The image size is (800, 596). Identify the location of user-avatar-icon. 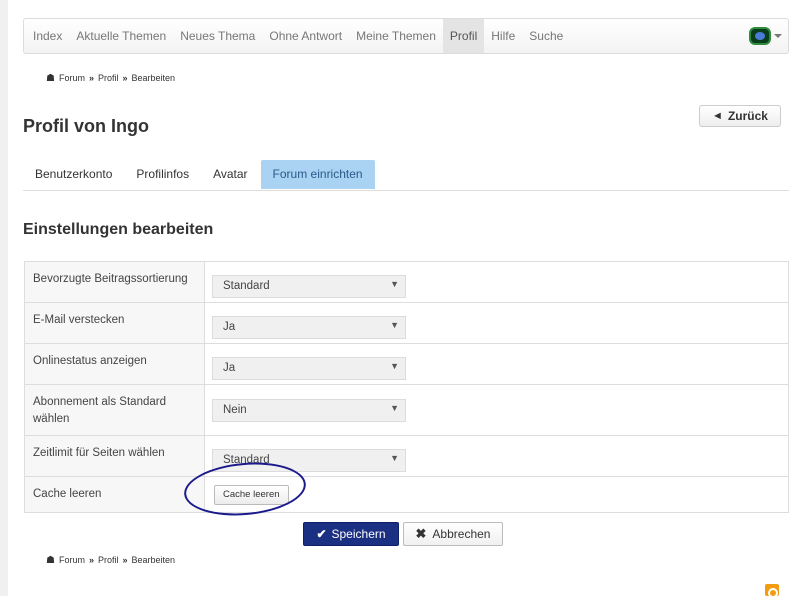
(760, 36).